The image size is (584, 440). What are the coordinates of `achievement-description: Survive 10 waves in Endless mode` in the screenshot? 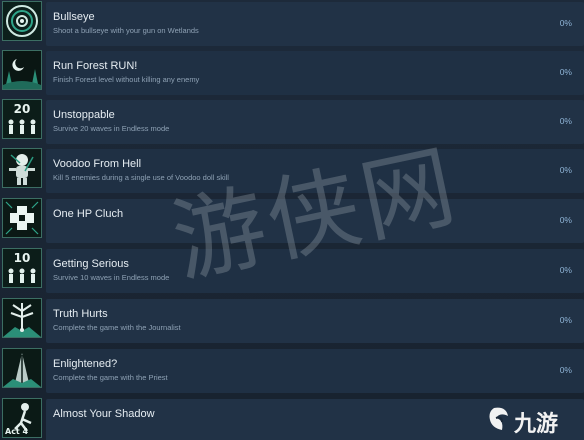 It's located at (111, 277).